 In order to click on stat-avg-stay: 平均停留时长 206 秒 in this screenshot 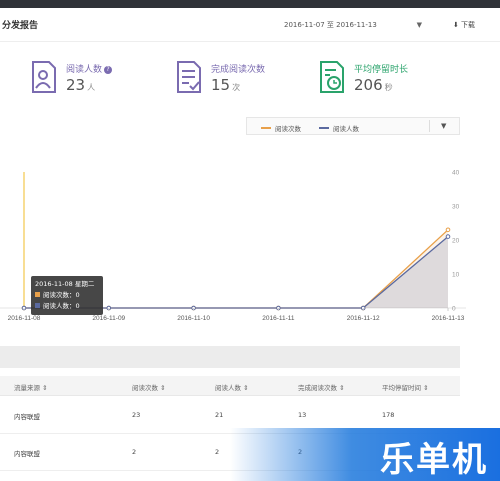, I will do `click(393, 80)`.